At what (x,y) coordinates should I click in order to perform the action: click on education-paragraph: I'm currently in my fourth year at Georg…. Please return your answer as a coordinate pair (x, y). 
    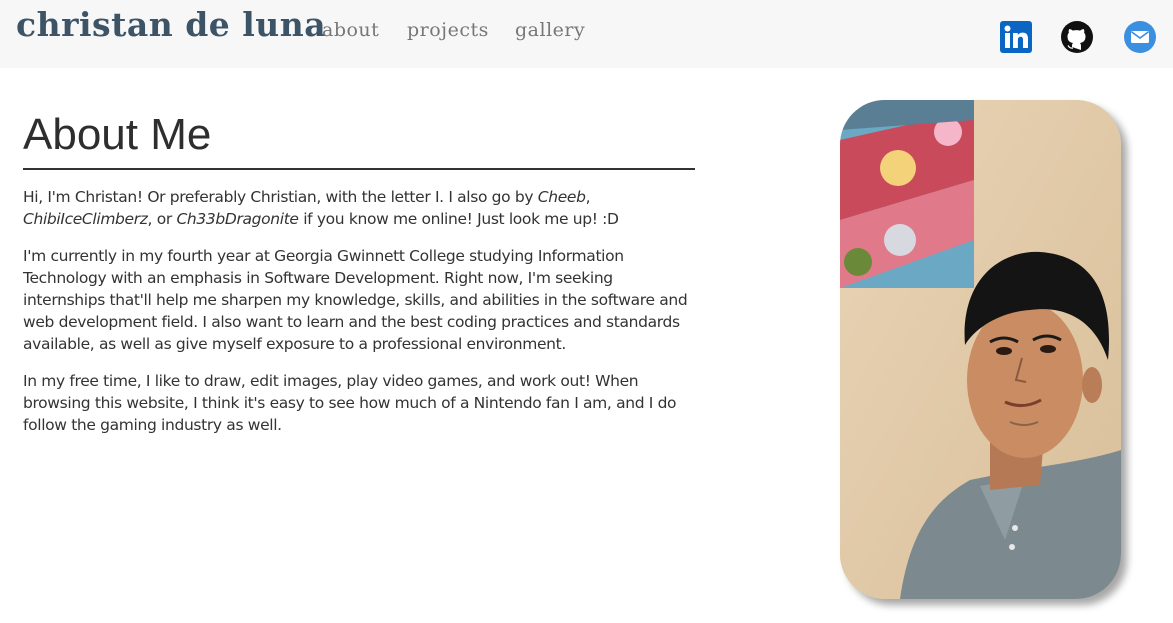
    Looking at the image, I should click on (355, 300).